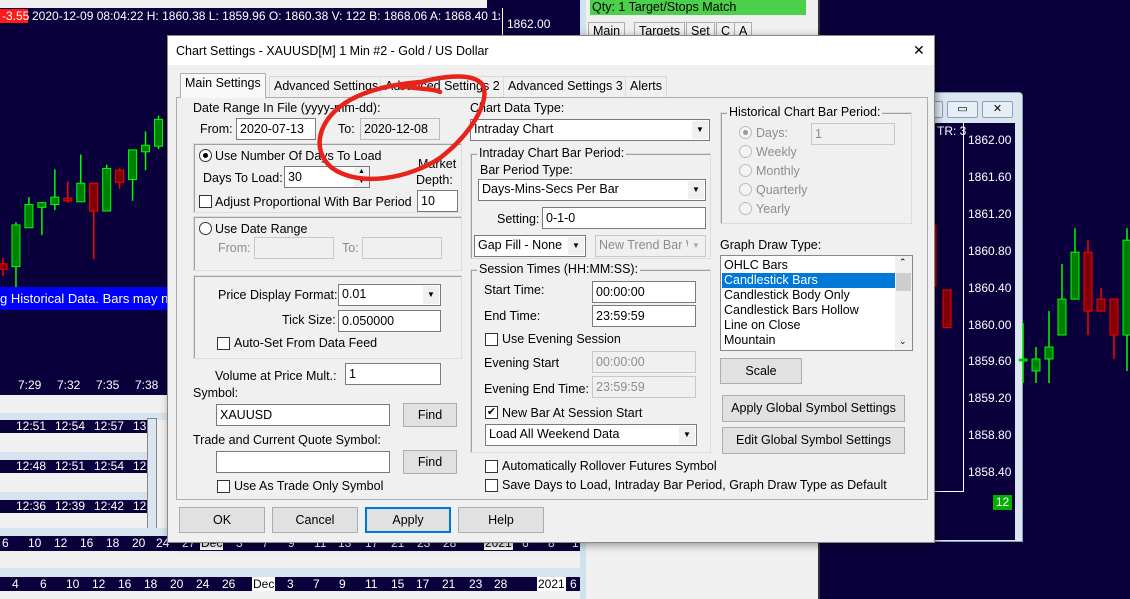  I want to click on list-item-selected: Candlestick Bars, so click(808, 280).